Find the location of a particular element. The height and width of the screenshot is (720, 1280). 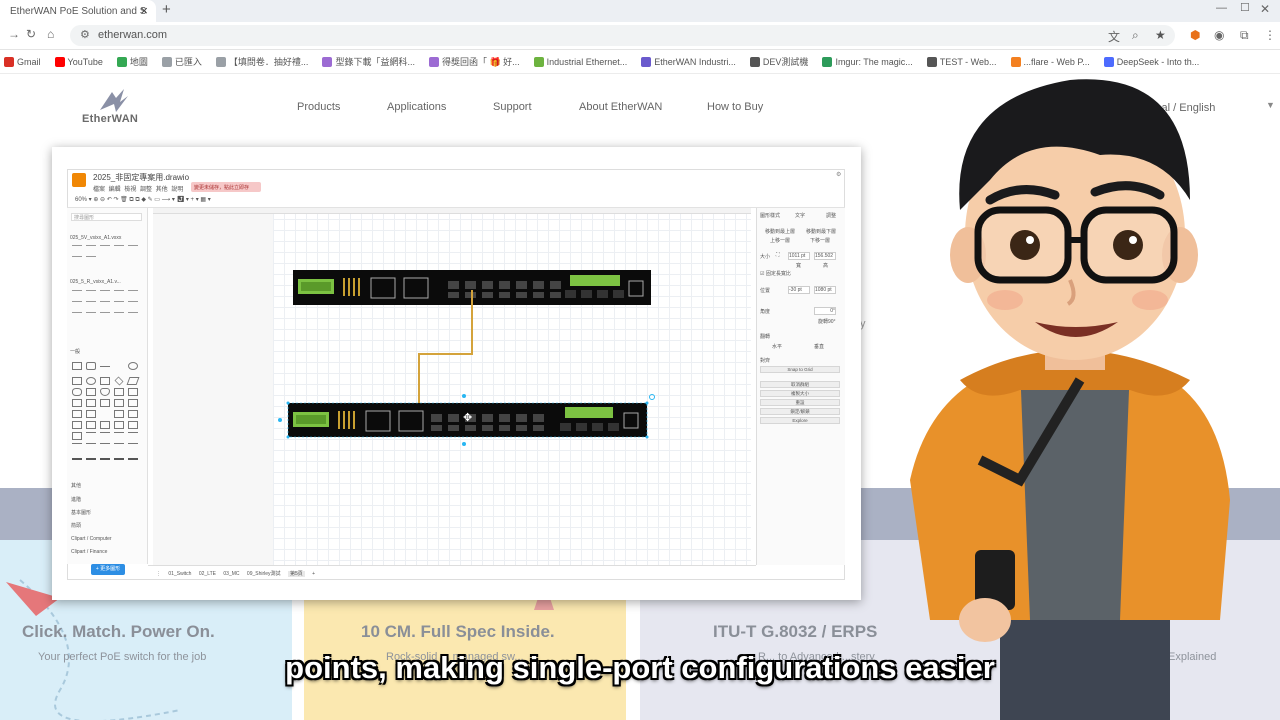

rotate-button: 旋轉90° is located at coordinates (827, 321).